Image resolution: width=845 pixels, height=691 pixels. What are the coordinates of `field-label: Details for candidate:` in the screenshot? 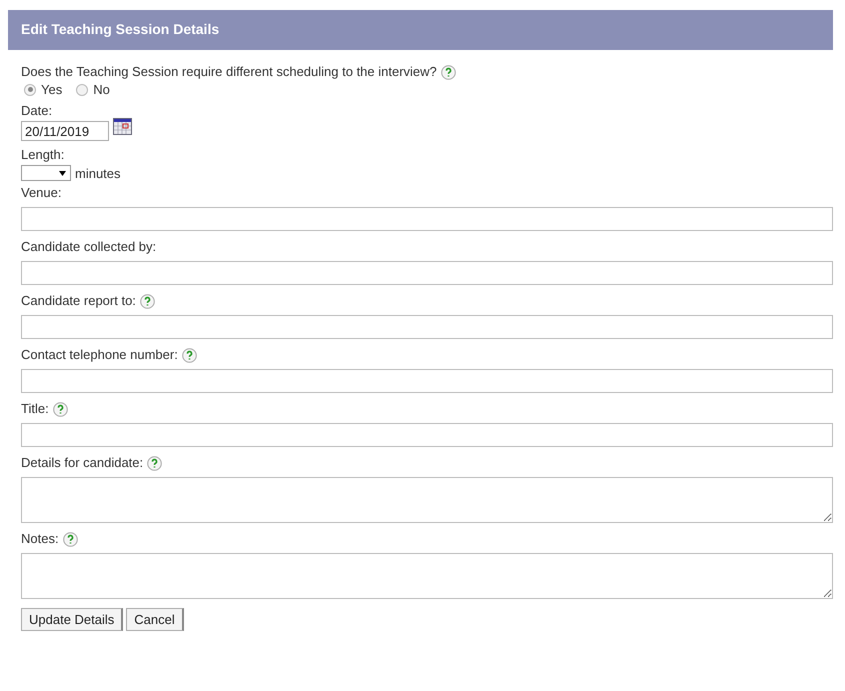 It's located at (82, 463).